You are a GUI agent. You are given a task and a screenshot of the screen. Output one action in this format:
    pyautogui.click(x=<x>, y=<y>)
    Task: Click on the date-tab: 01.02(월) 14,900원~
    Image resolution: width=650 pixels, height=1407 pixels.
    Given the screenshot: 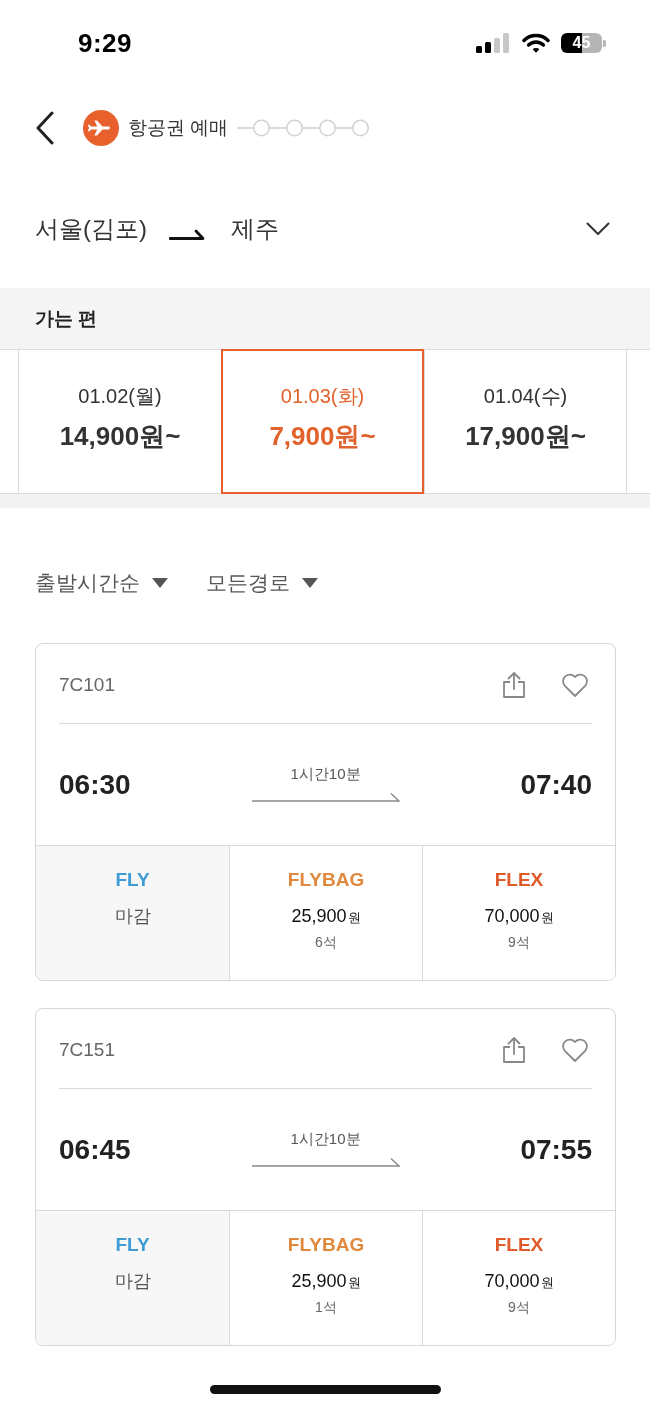 What is the action you would take?
    pyautogui.click(x=119, y=421)
    